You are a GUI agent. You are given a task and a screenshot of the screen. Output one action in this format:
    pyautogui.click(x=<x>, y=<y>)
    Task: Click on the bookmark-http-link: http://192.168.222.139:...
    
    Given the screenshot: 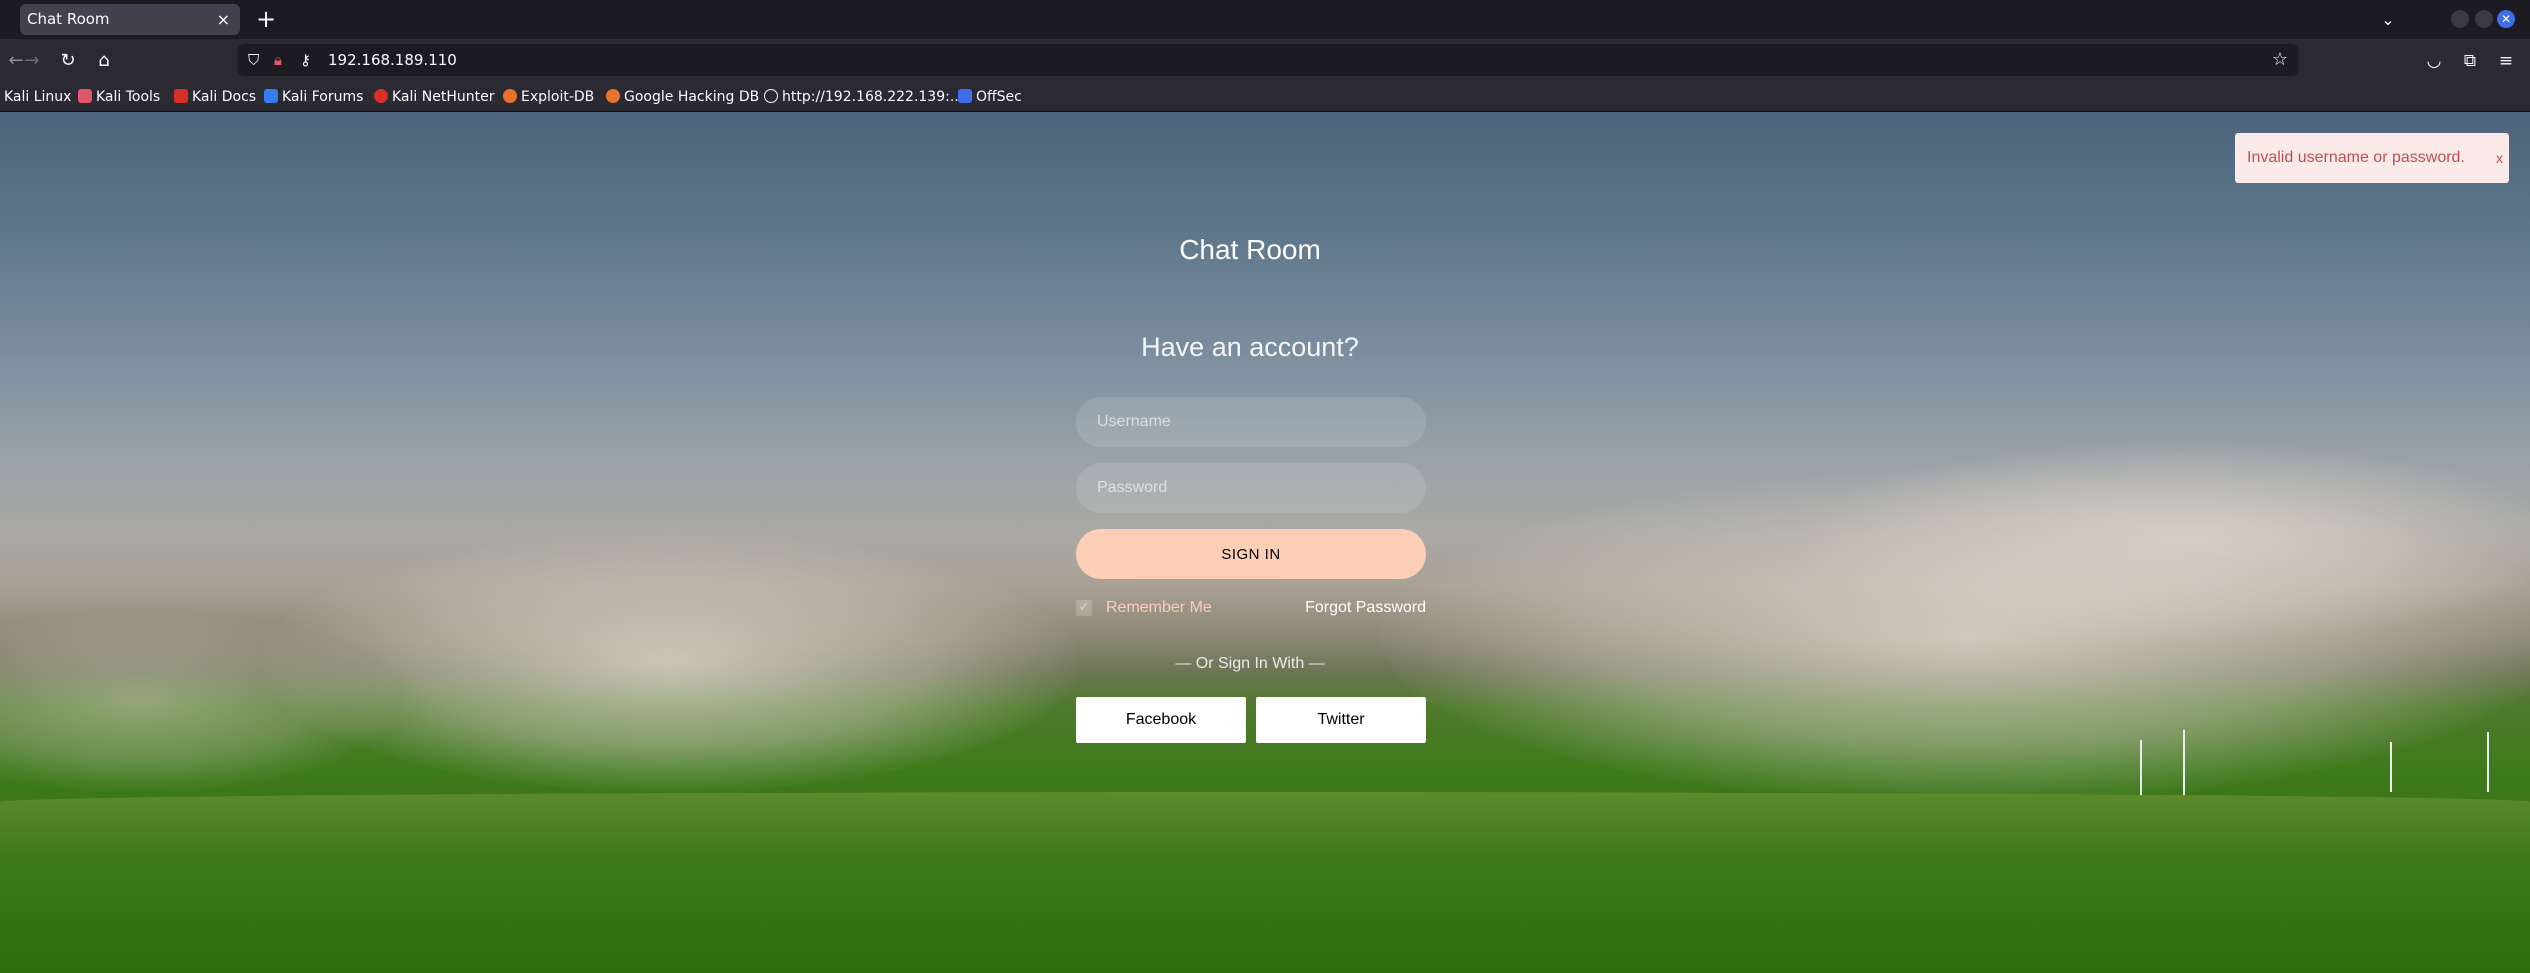 What is the action you would take?
    pyautogui.click(x=863, y=97)
    